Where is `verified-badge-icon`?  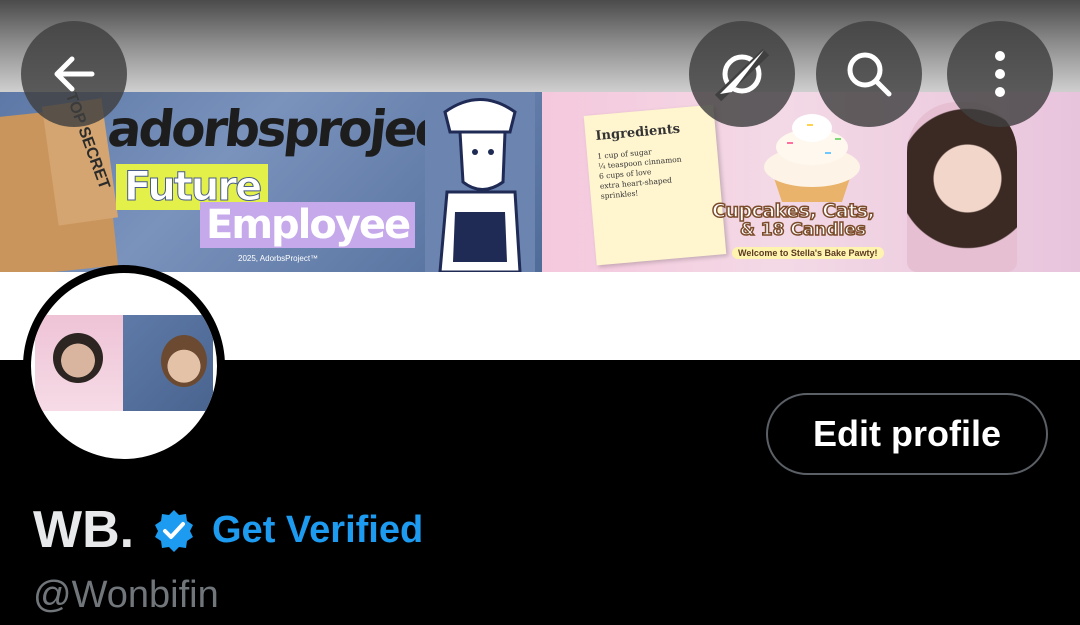
verified-badge-icon is located at coordinates (174, 530).